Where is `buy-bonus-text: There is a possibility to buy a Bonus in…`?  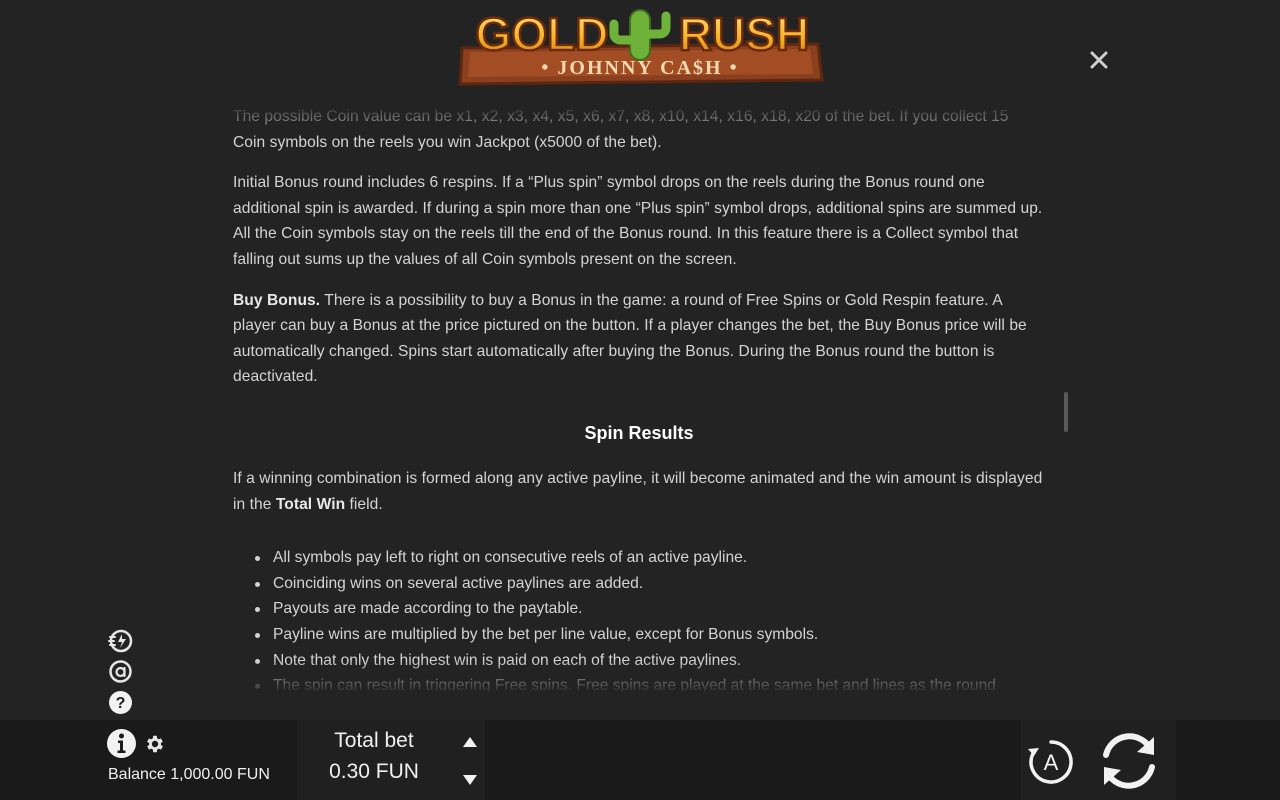
buy-bonus-text: There is a possibility to buy a Bonus in… is located at coordinates (630, 338).